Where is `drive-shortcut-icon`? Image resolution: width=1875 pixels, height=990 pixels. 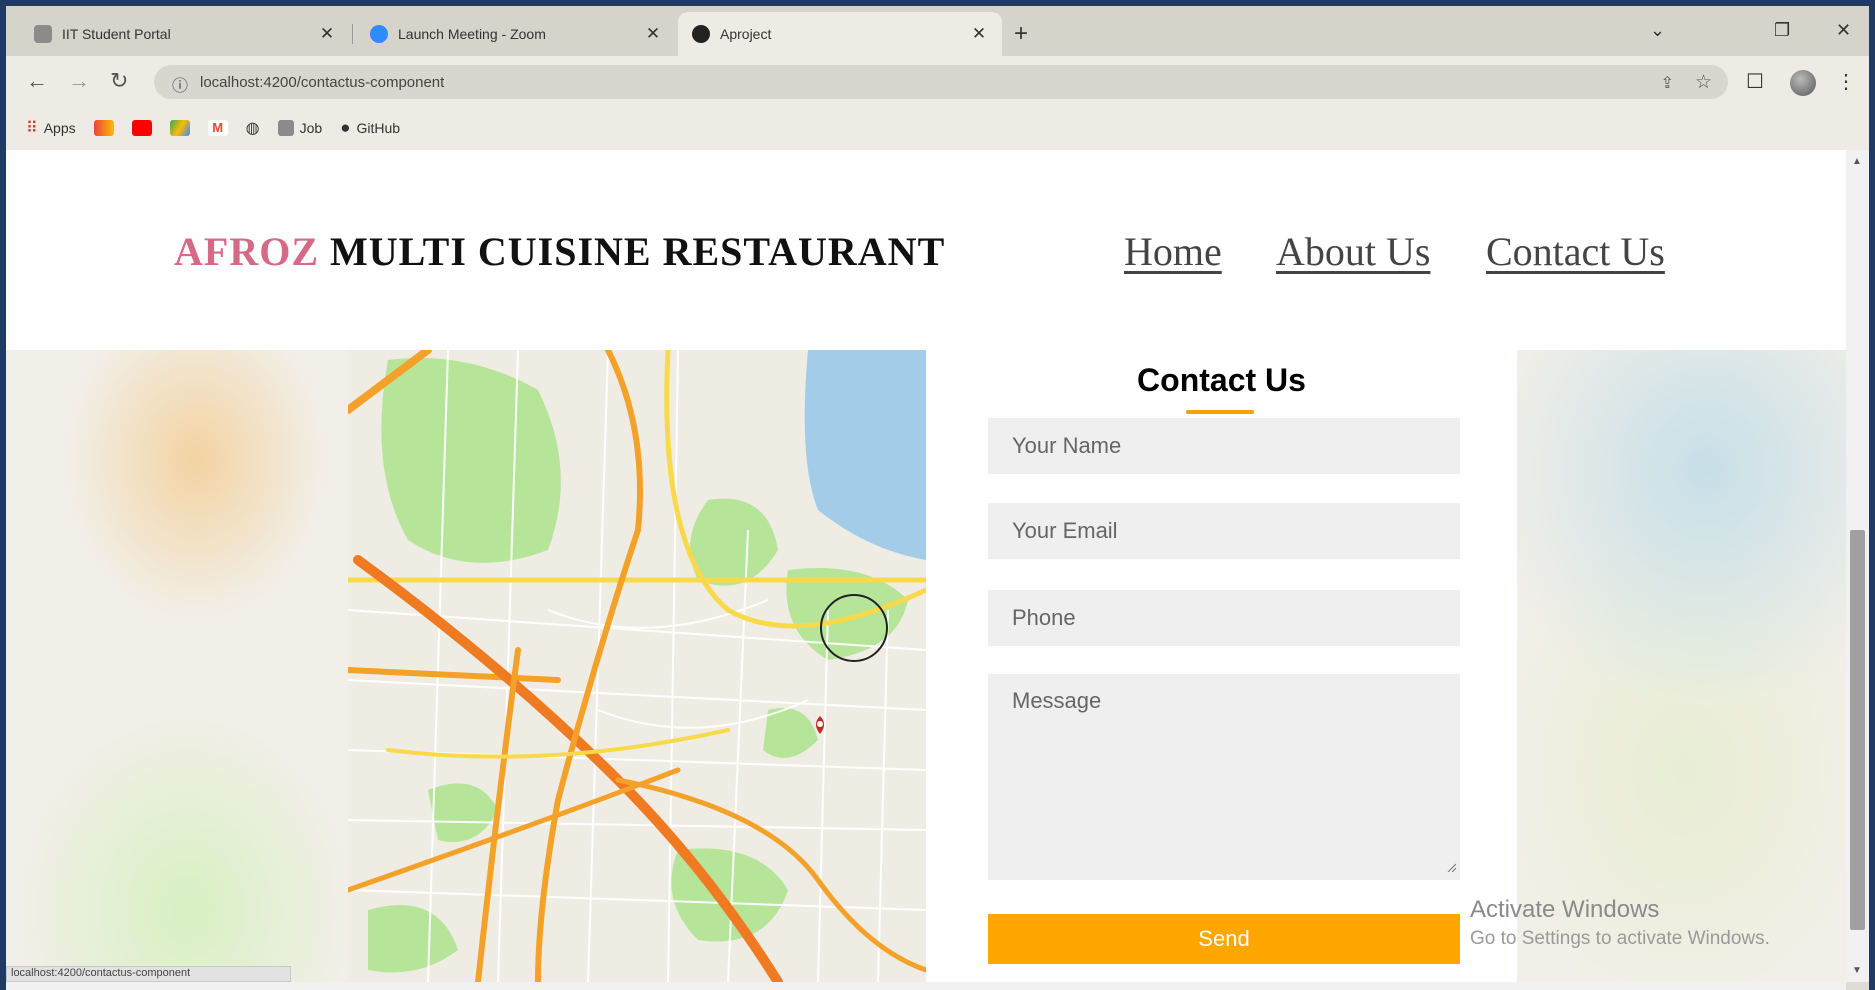 drive-shortcut-icon is located at coordinates (103, 128).